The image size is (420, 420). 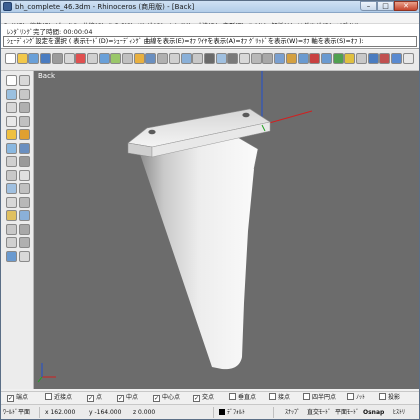 I want to click on osnap-option: 近接点, so click(x=58, y=397).